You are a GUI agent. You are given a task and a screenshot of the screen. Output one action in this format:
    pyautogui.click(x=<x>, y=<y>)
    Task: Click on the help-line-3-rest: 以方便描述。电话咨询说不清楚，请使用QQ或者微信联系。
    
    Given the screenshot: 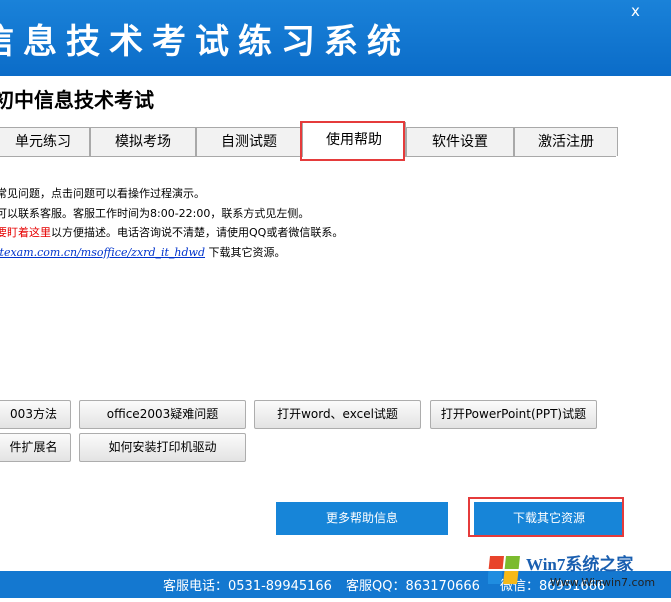 What is the action you would take?
    pyautogui.click(x=197, y=232)
    